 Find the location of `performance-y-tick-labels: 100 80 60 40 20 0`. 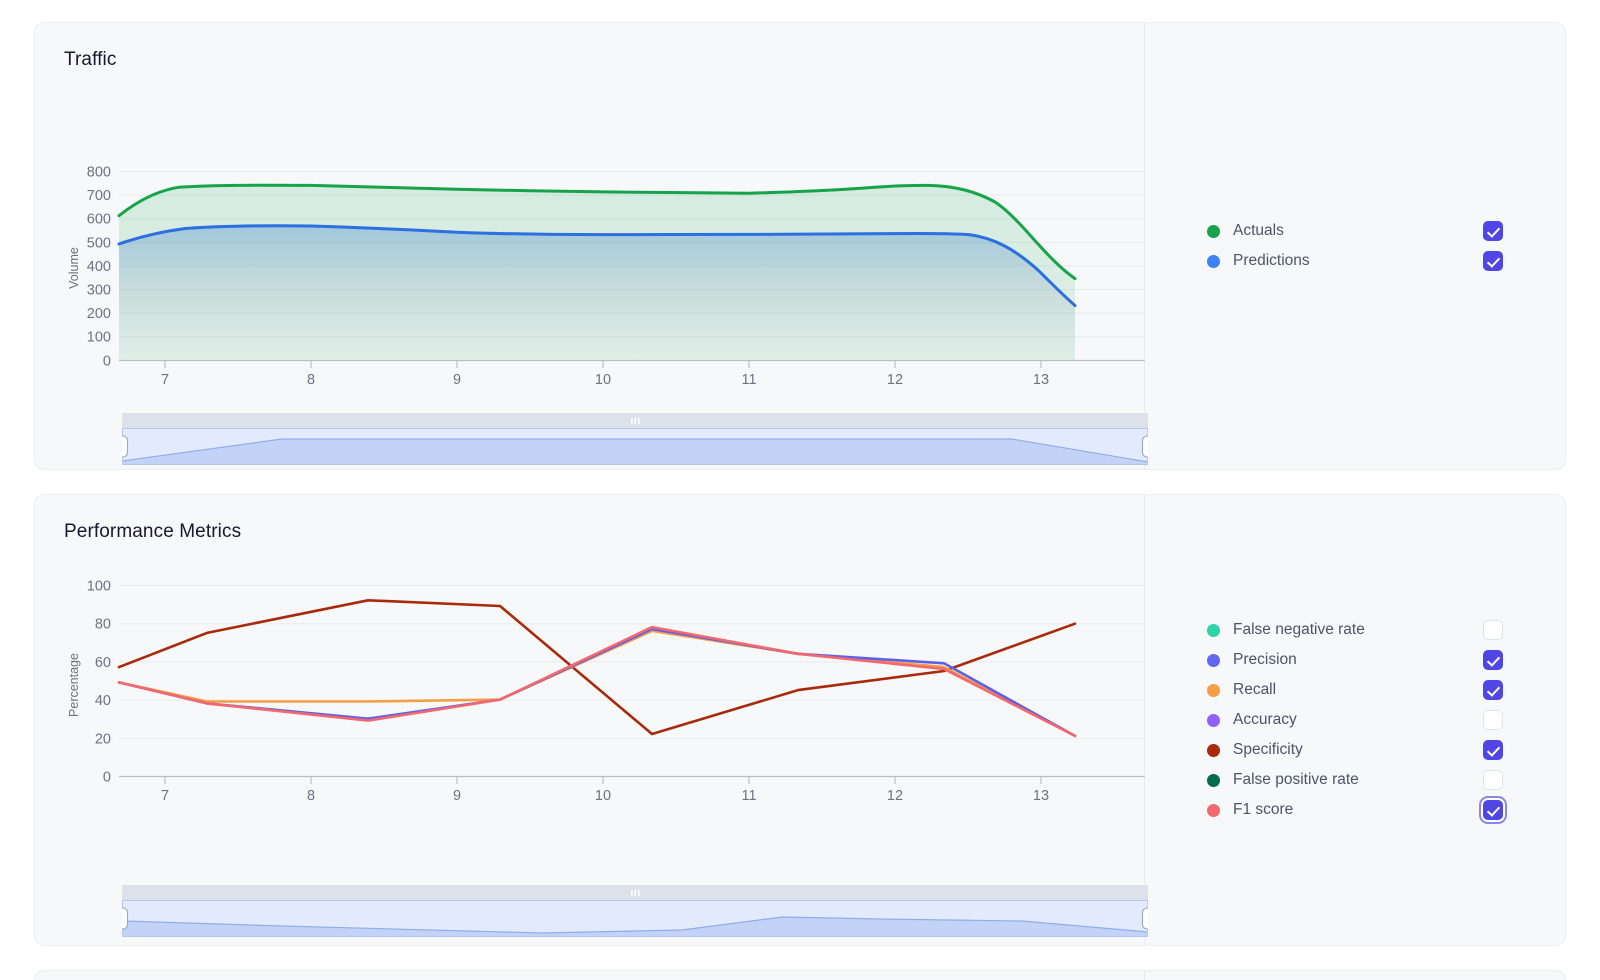

performance-y-tick-labels: 100 80 60 40 20 0 is located at coordinates (99, 682).